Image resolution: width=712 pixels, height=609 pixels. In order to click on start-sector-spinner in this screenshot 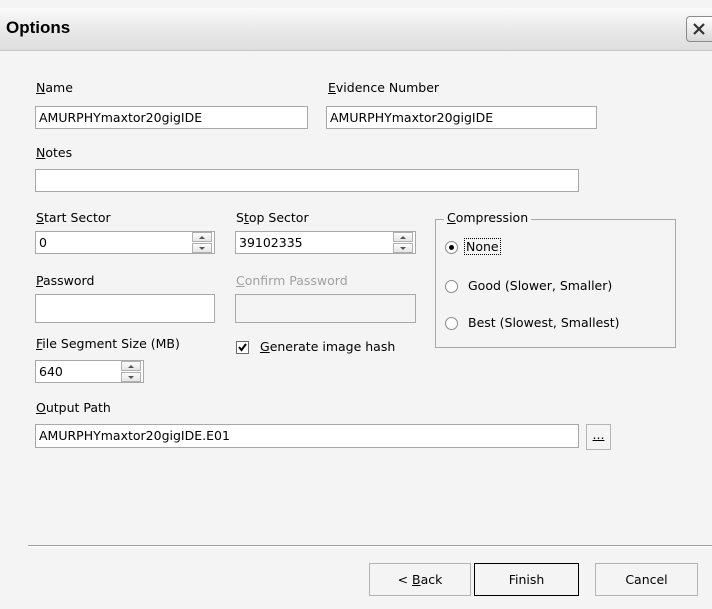, I will do `click(202, 242)`.